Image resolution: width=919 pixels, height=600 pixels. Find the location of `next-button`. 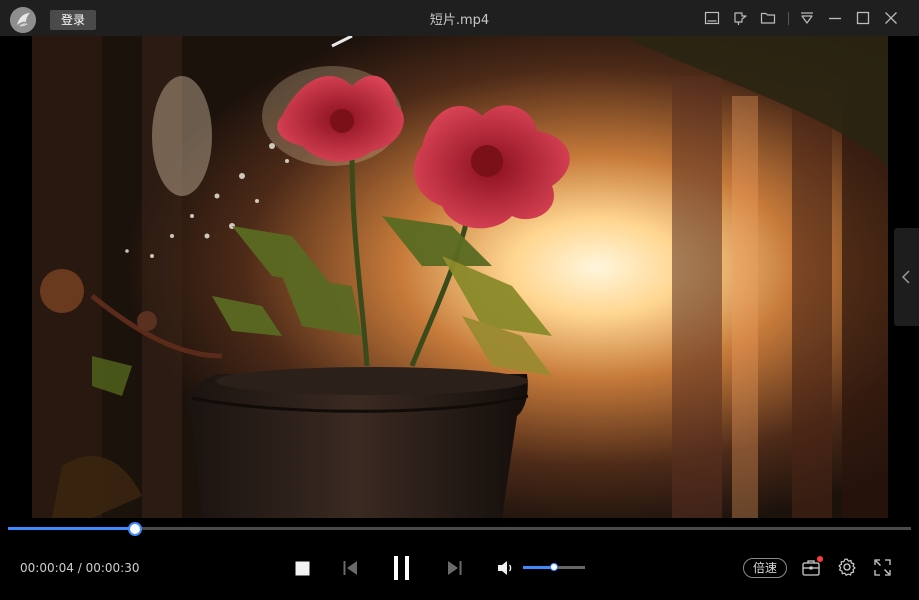

next-button is located at coordinates (454, 568).